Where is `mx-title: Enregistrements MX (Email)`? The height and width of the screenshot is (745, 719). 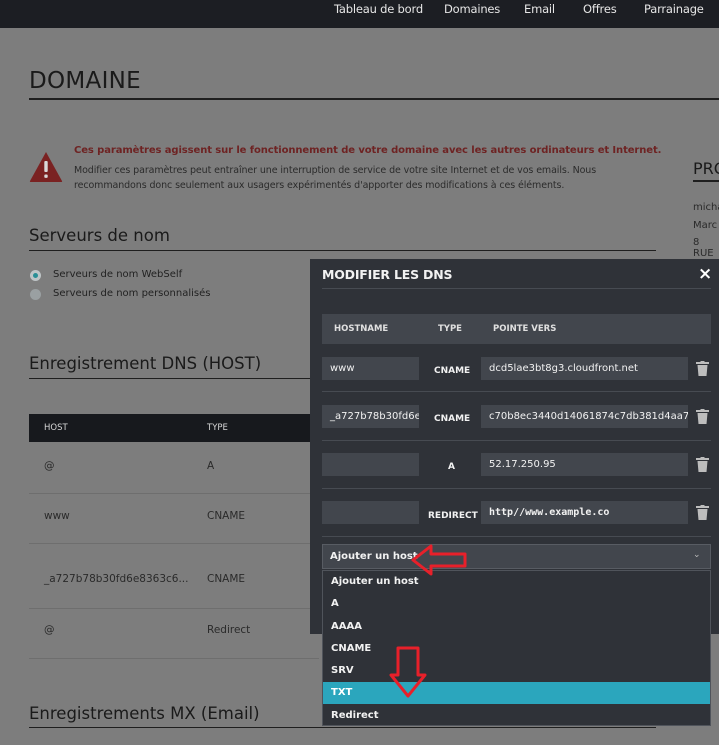 mx-title: Enregistrements MX (Email) is located at coordinates (144, 713).